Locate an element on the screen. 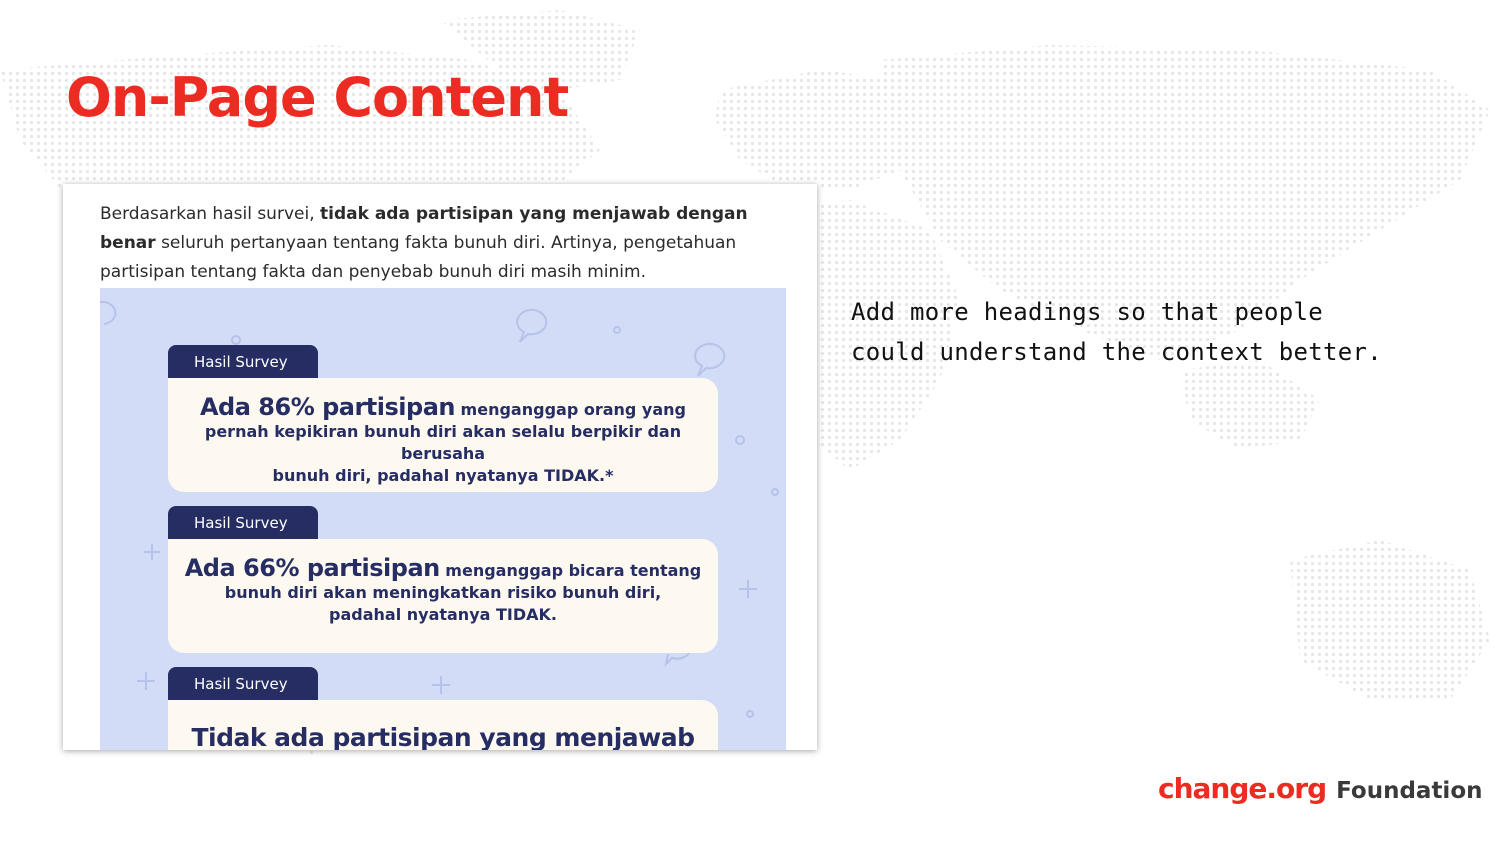 This screenshot has width=1500, height=844. survey-text-line: menganggap bicara tentang is located at coordinates (570, 570).